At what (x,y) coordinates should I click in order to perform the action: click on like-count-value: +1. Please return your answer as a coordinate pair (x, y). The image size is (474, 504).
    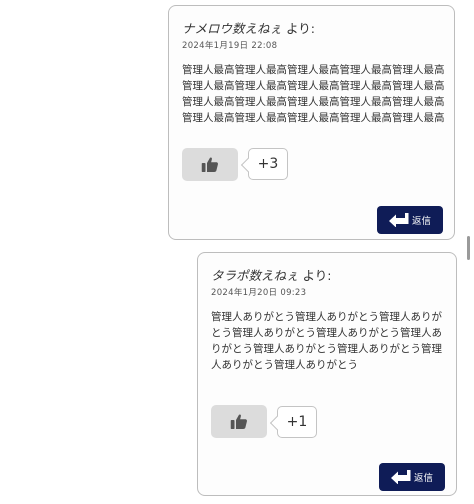
    Looking at the image, I should click on (297, 422).